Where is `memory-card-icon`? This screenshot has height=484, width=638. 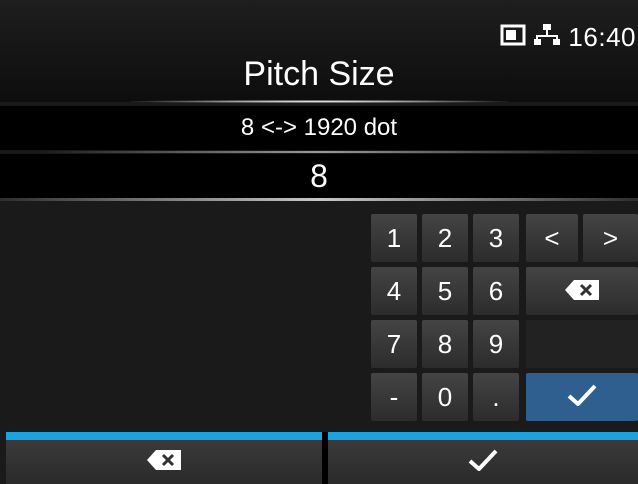 memory-card-icon is located at coordinates (513, 37).